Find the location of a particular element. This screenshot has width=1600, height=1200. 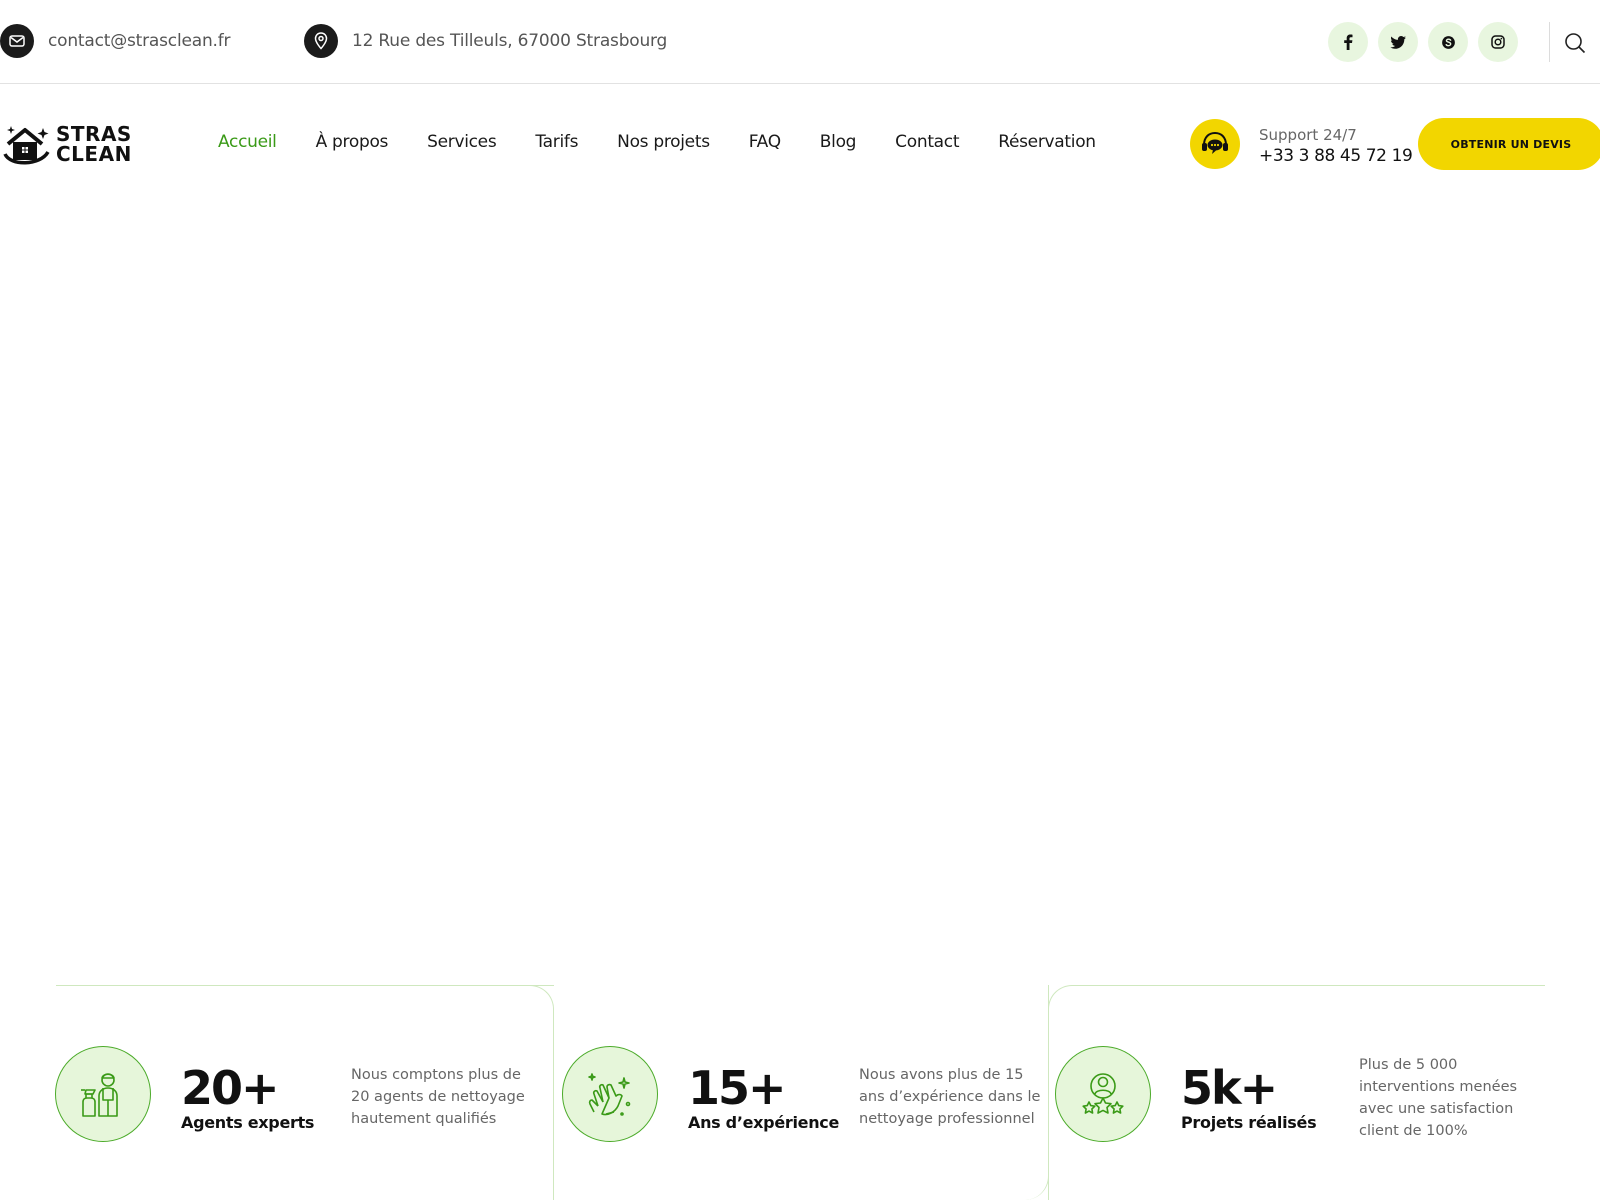

customer-rating-icon is located at coordinates (1103, 1094).